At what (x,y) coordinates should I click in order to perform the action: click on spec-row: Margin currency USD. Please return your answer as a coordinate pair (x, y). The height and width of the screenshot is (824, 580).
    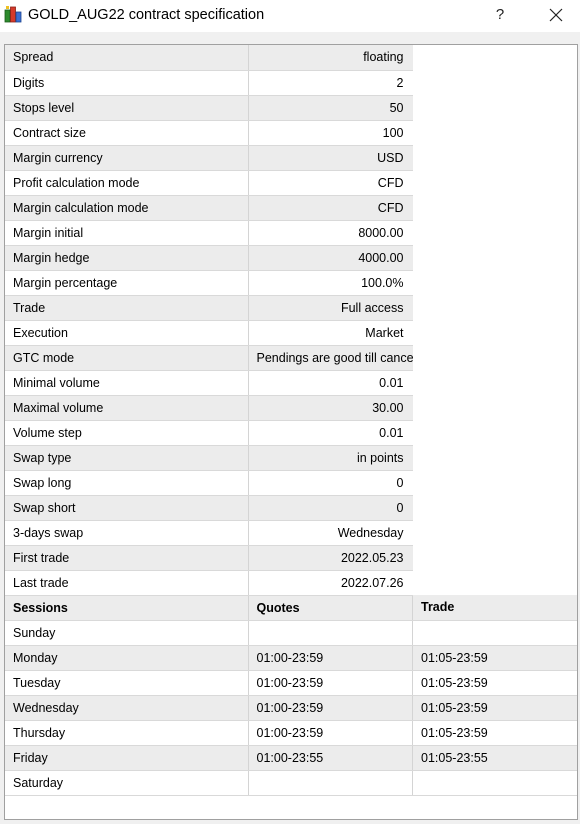
    Looking at the image, I should click on (291, 158).